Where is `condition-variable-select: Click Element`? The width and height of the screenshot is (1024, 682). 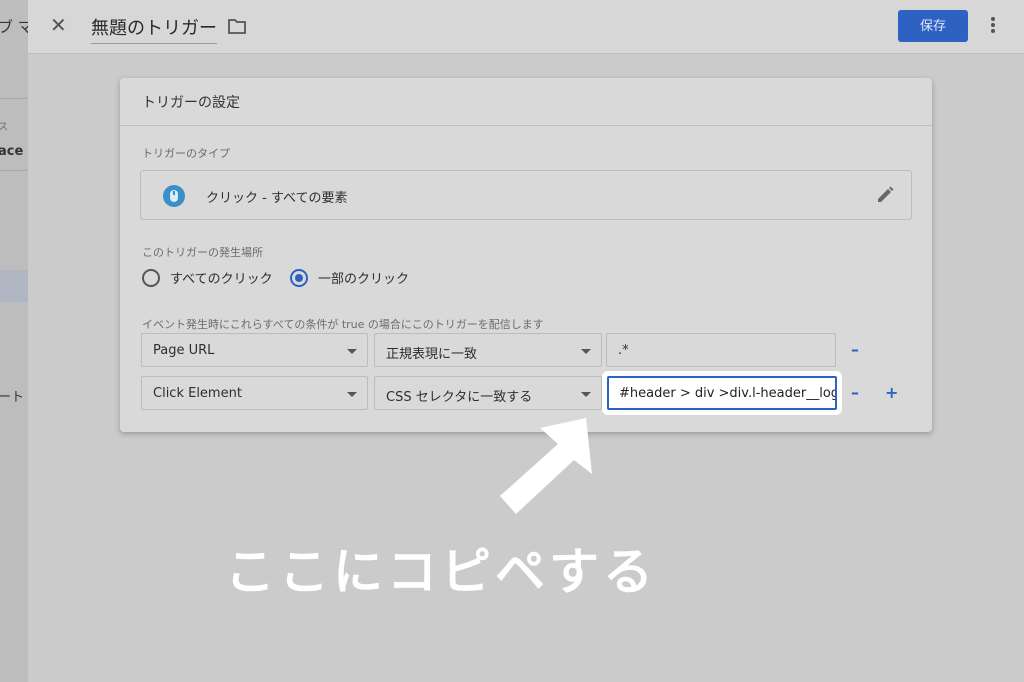 condition-variable-select: Click Element is located at coordinates (254, 393).